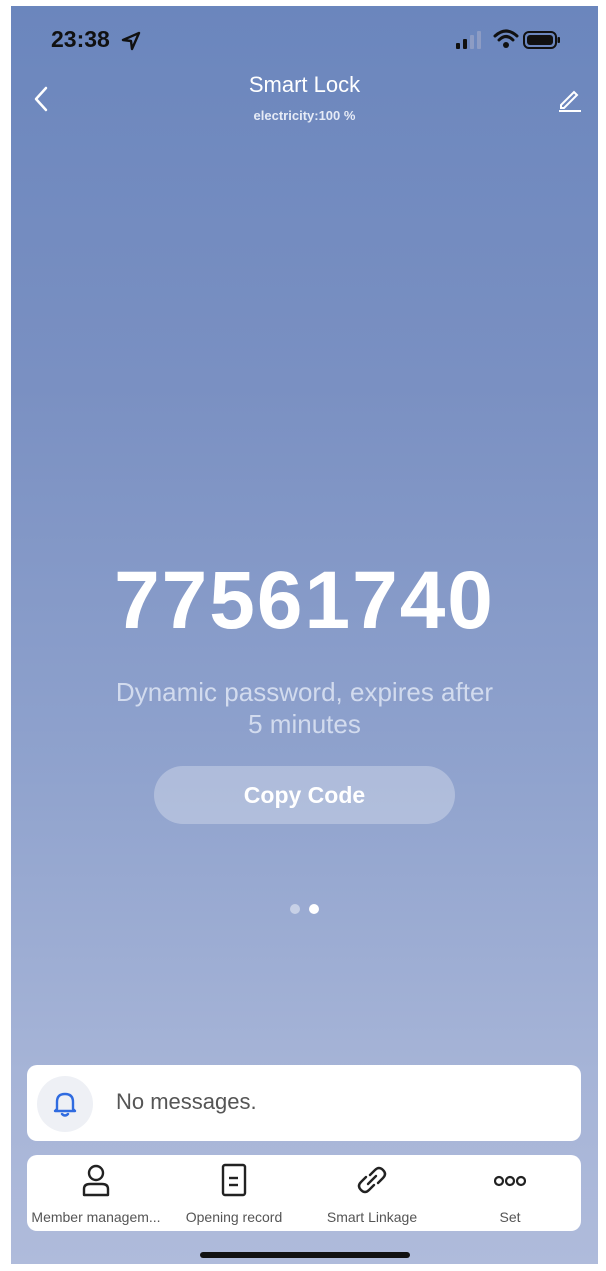 This screenshot has height=1271, width=606. Describe the element at coordinates (372, 1180) in the screenshot. I see `link-icon` at that location.